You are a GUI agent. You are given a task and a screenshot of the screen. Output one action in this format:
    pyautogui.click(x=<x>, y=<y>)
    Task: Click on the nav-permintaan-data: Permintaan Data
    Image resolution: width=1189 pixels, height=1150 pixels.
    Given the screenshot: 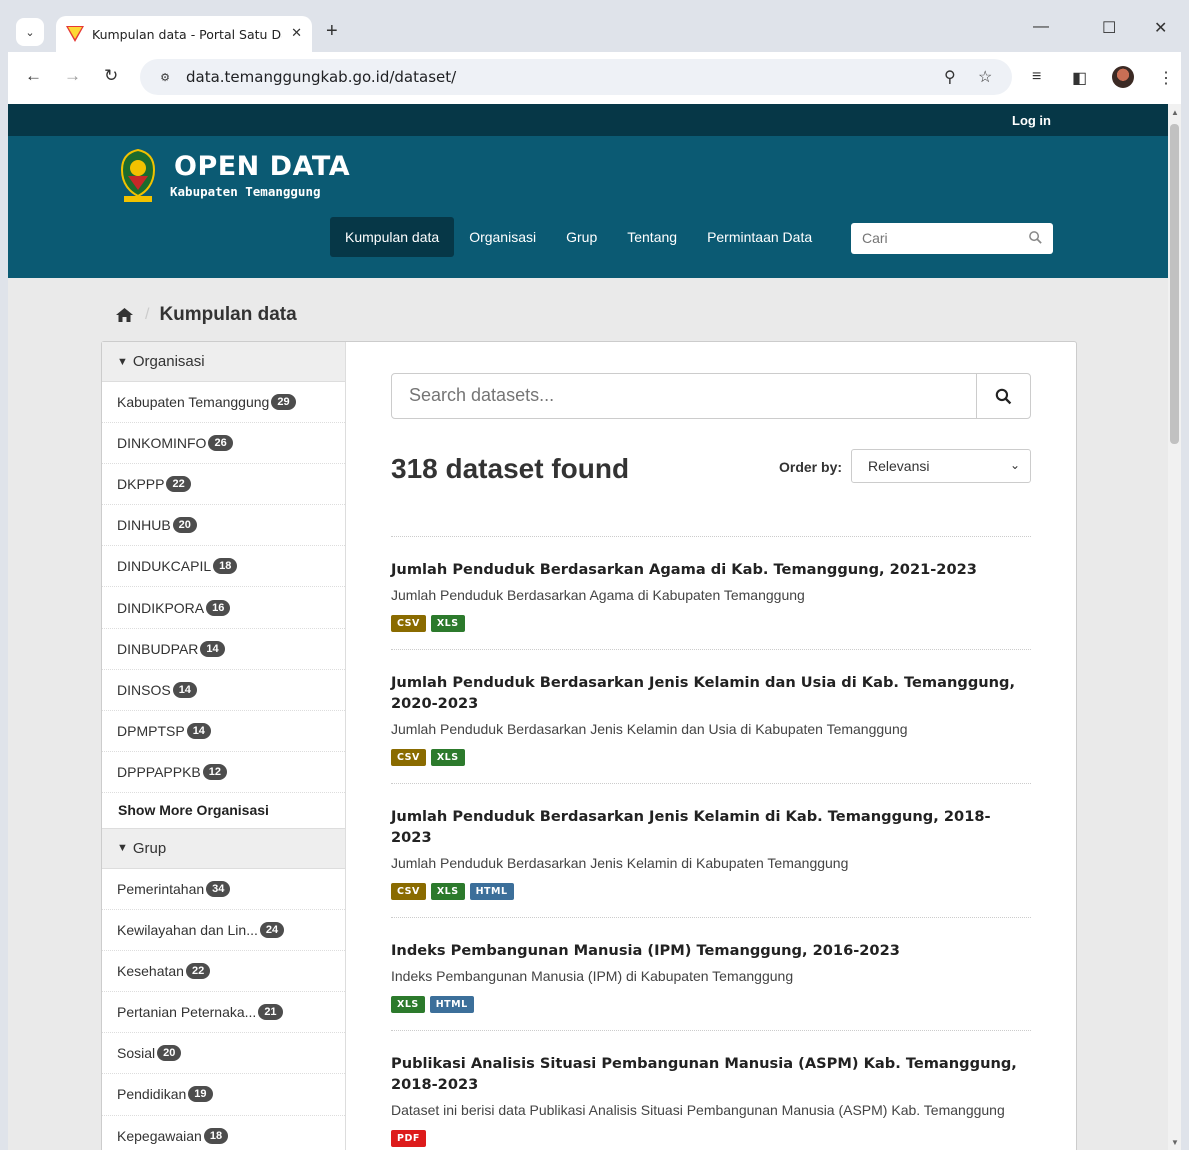 What is the action you would take?
    pyautogui.click(x=759, y=237)
    